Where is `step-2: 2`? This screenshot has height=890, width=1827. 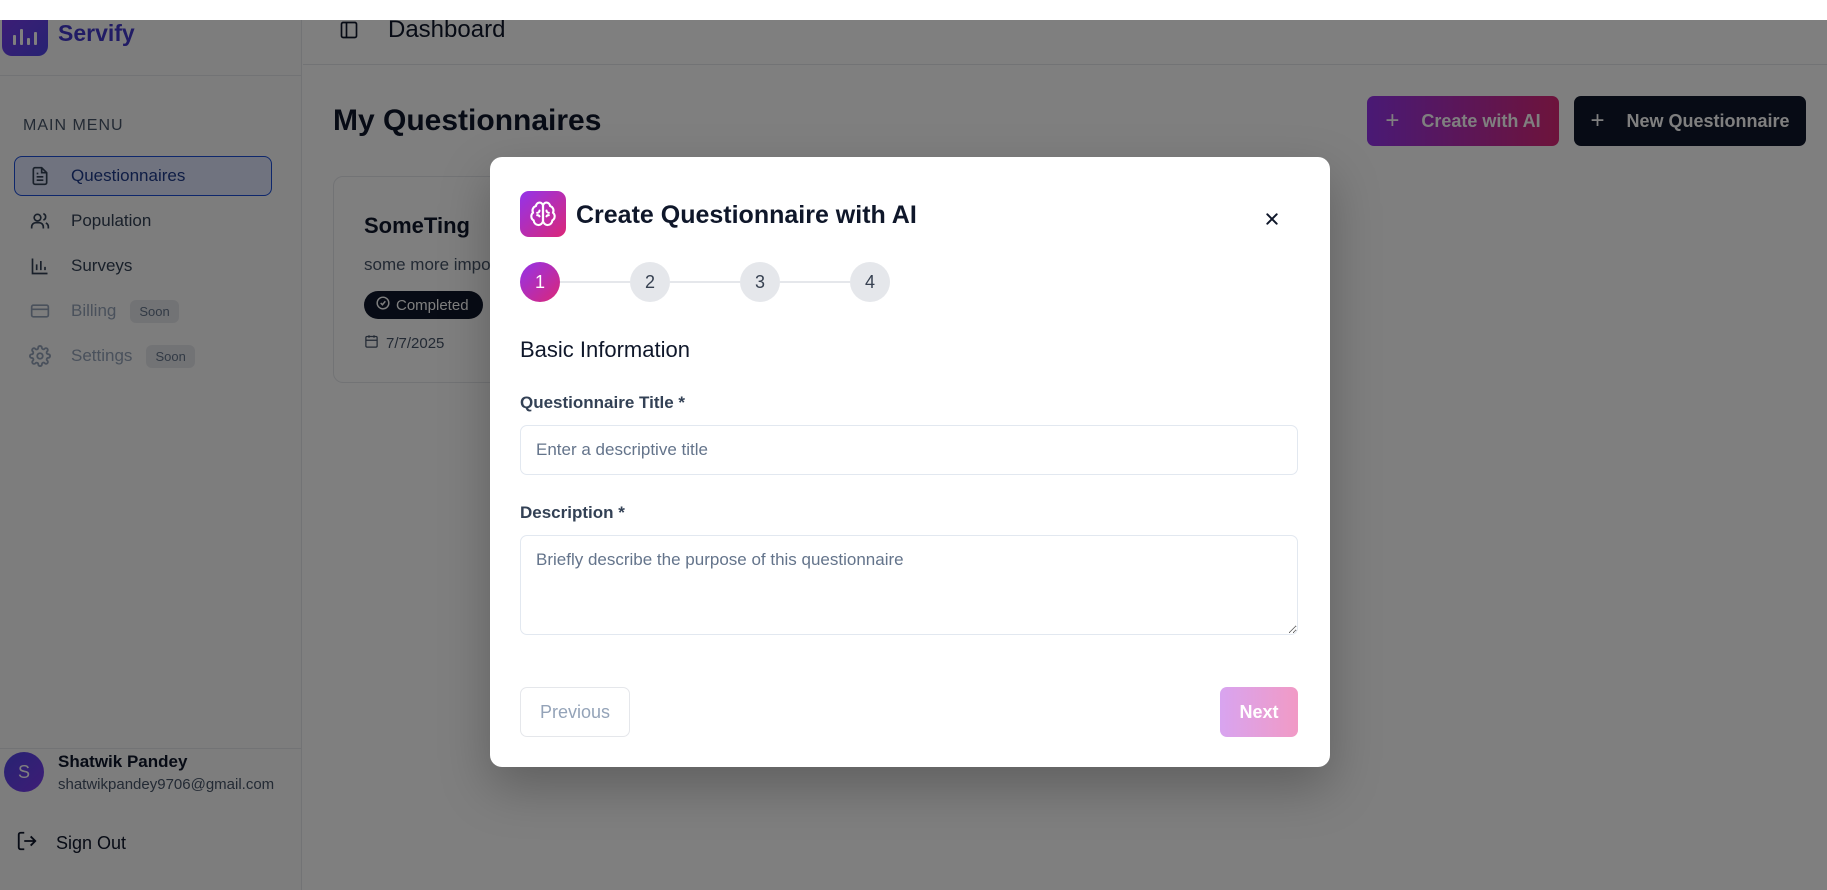
step-2: 2 is located at coordinates (650, 282).